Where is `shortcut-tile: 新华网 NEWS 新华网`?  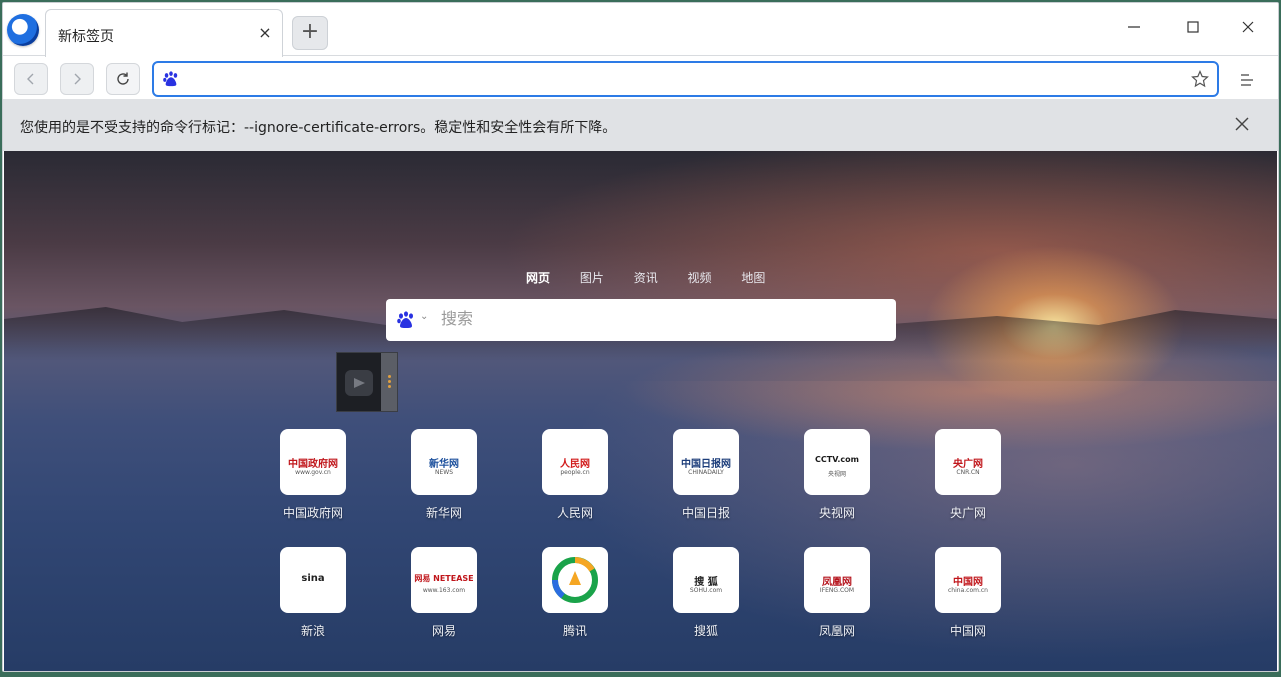
shortcut-tile: 新华网 NEWS 新华网 is located at coordinates (444, 475).